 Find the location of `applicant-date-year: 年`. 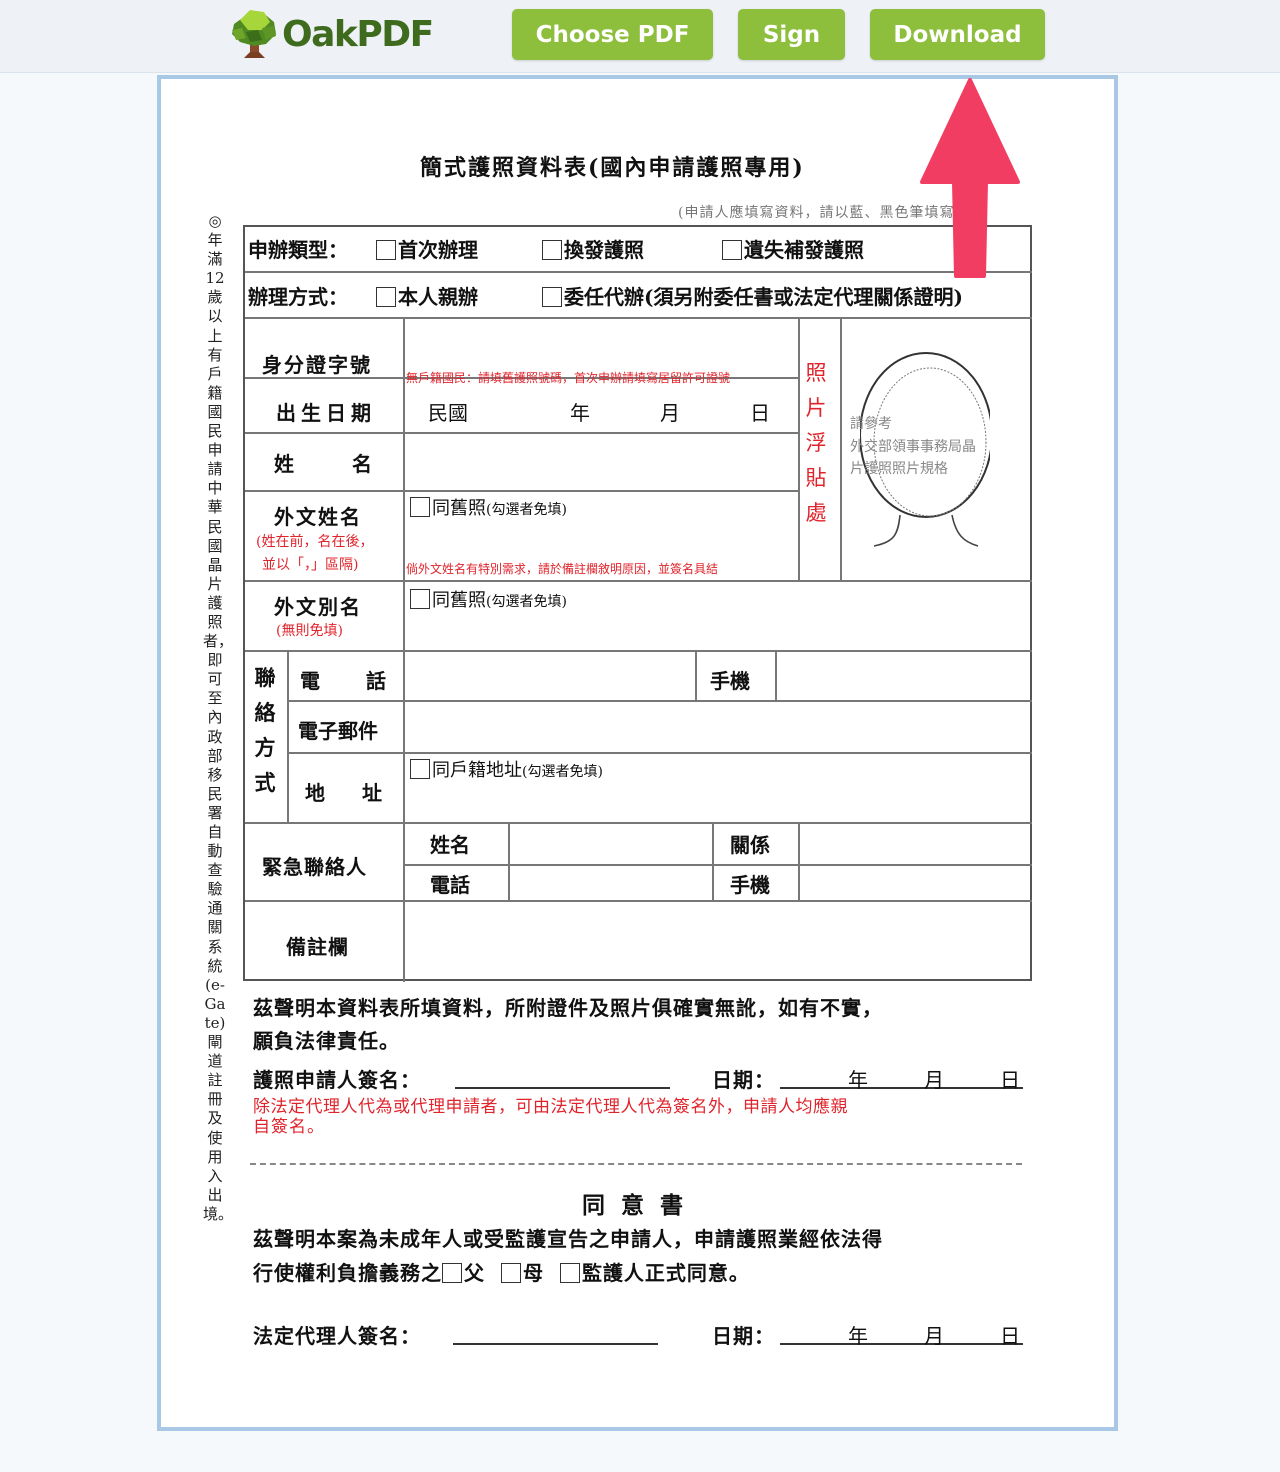

applicant-date-year: 年 is located at coordinates (858, 1080).